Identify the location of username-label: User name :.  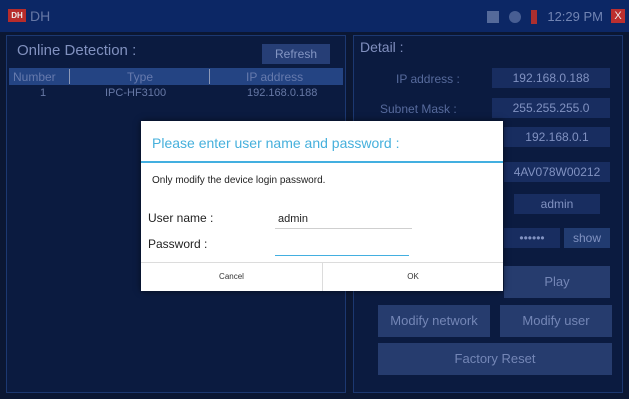
(181, 218).